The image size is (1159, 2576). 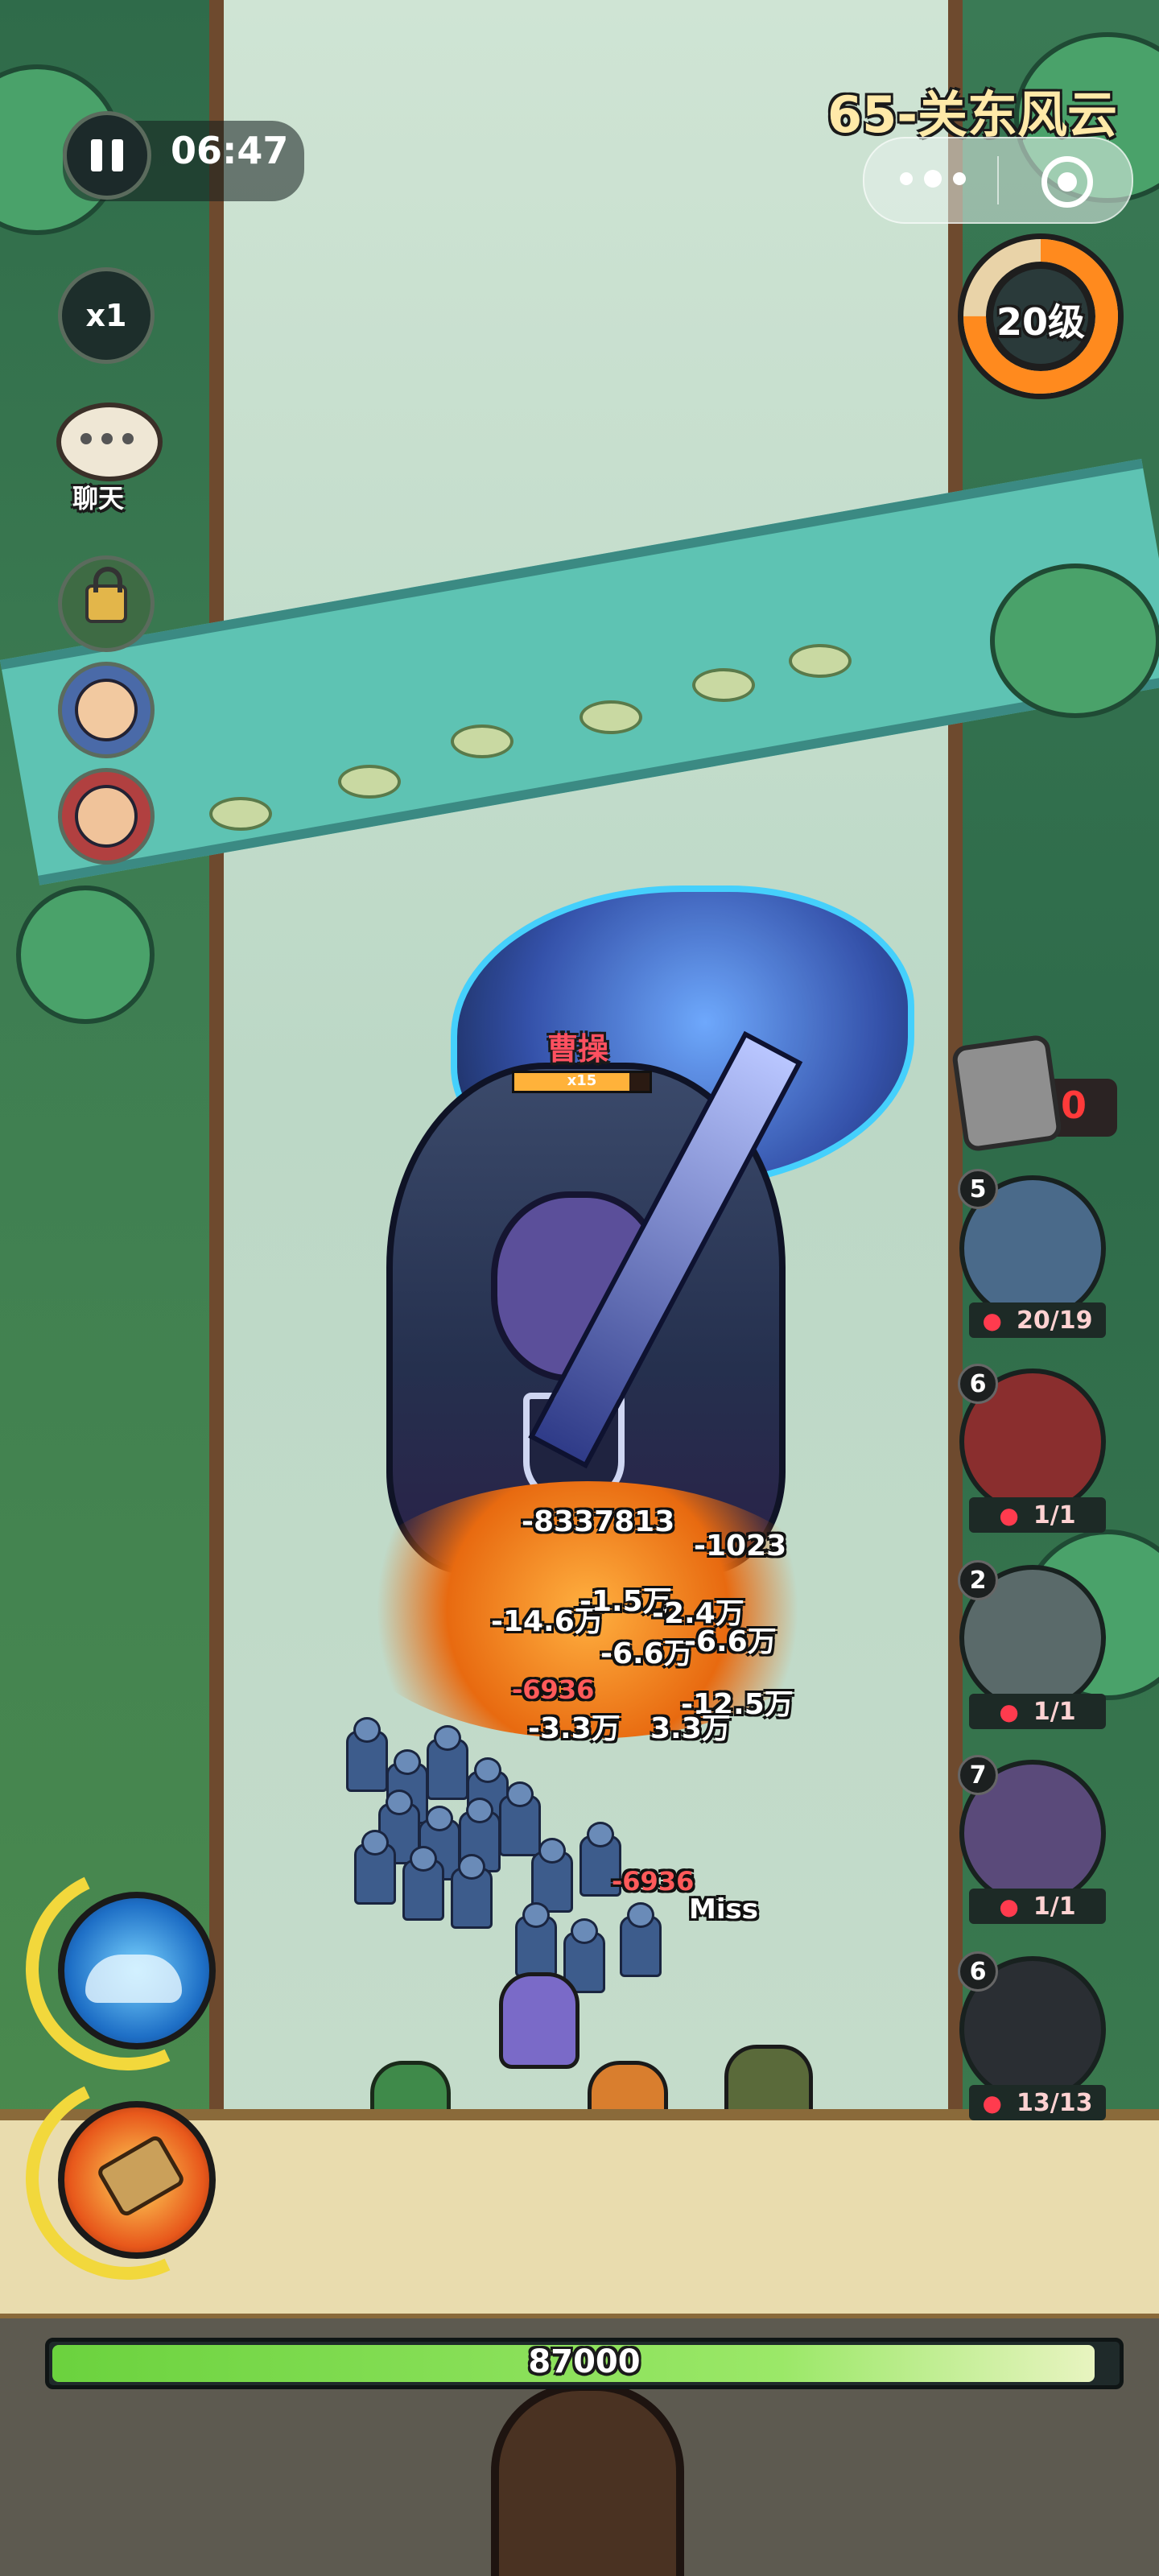 I want to click on level-badge: 20级, so click(x=1041, y=316).